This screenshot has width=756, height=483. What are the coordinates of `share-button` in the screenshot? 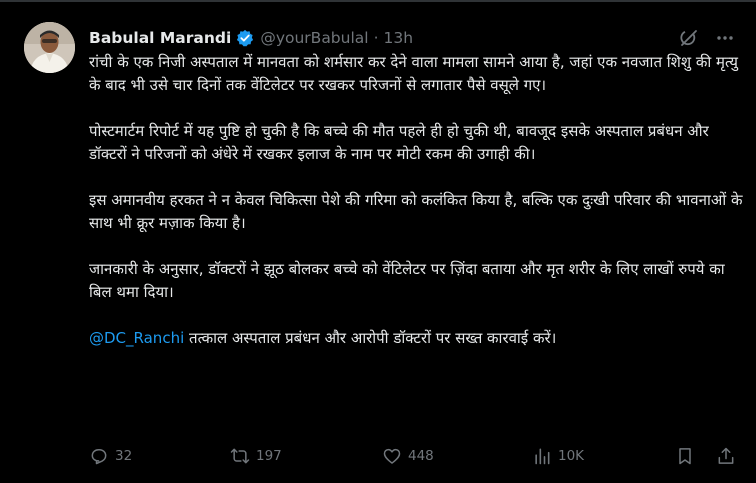 It's located at (726, 456).